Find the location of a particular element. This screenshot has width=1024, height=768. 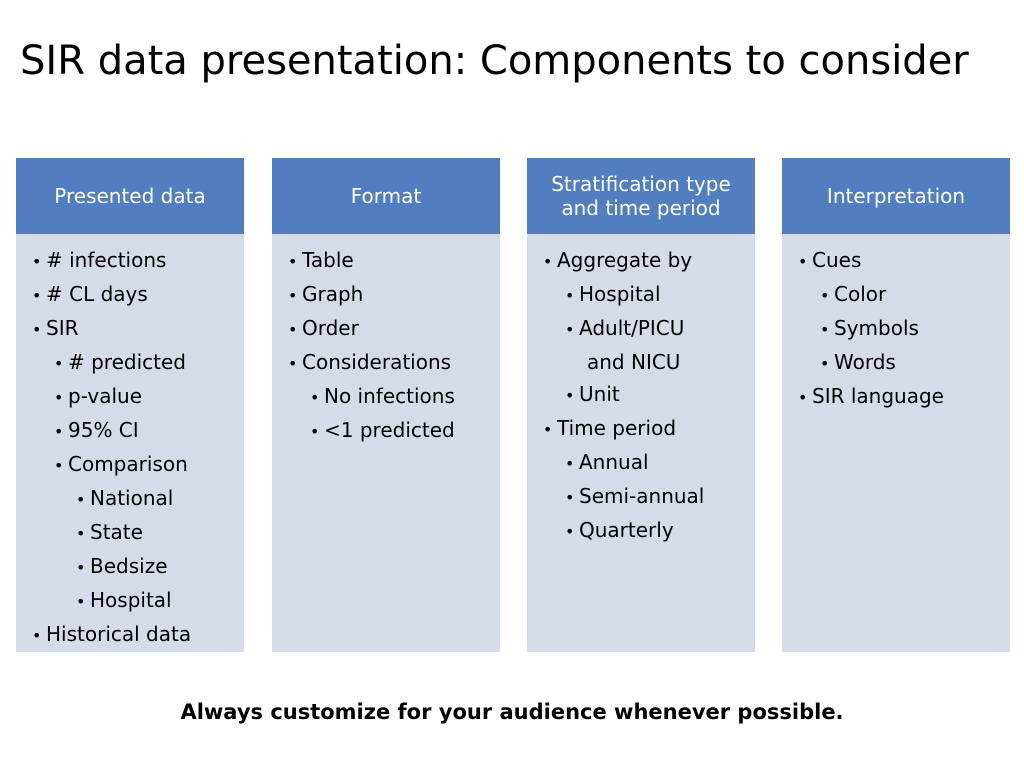

list-item-label: Bedsize is located at coordinates (129, 566).